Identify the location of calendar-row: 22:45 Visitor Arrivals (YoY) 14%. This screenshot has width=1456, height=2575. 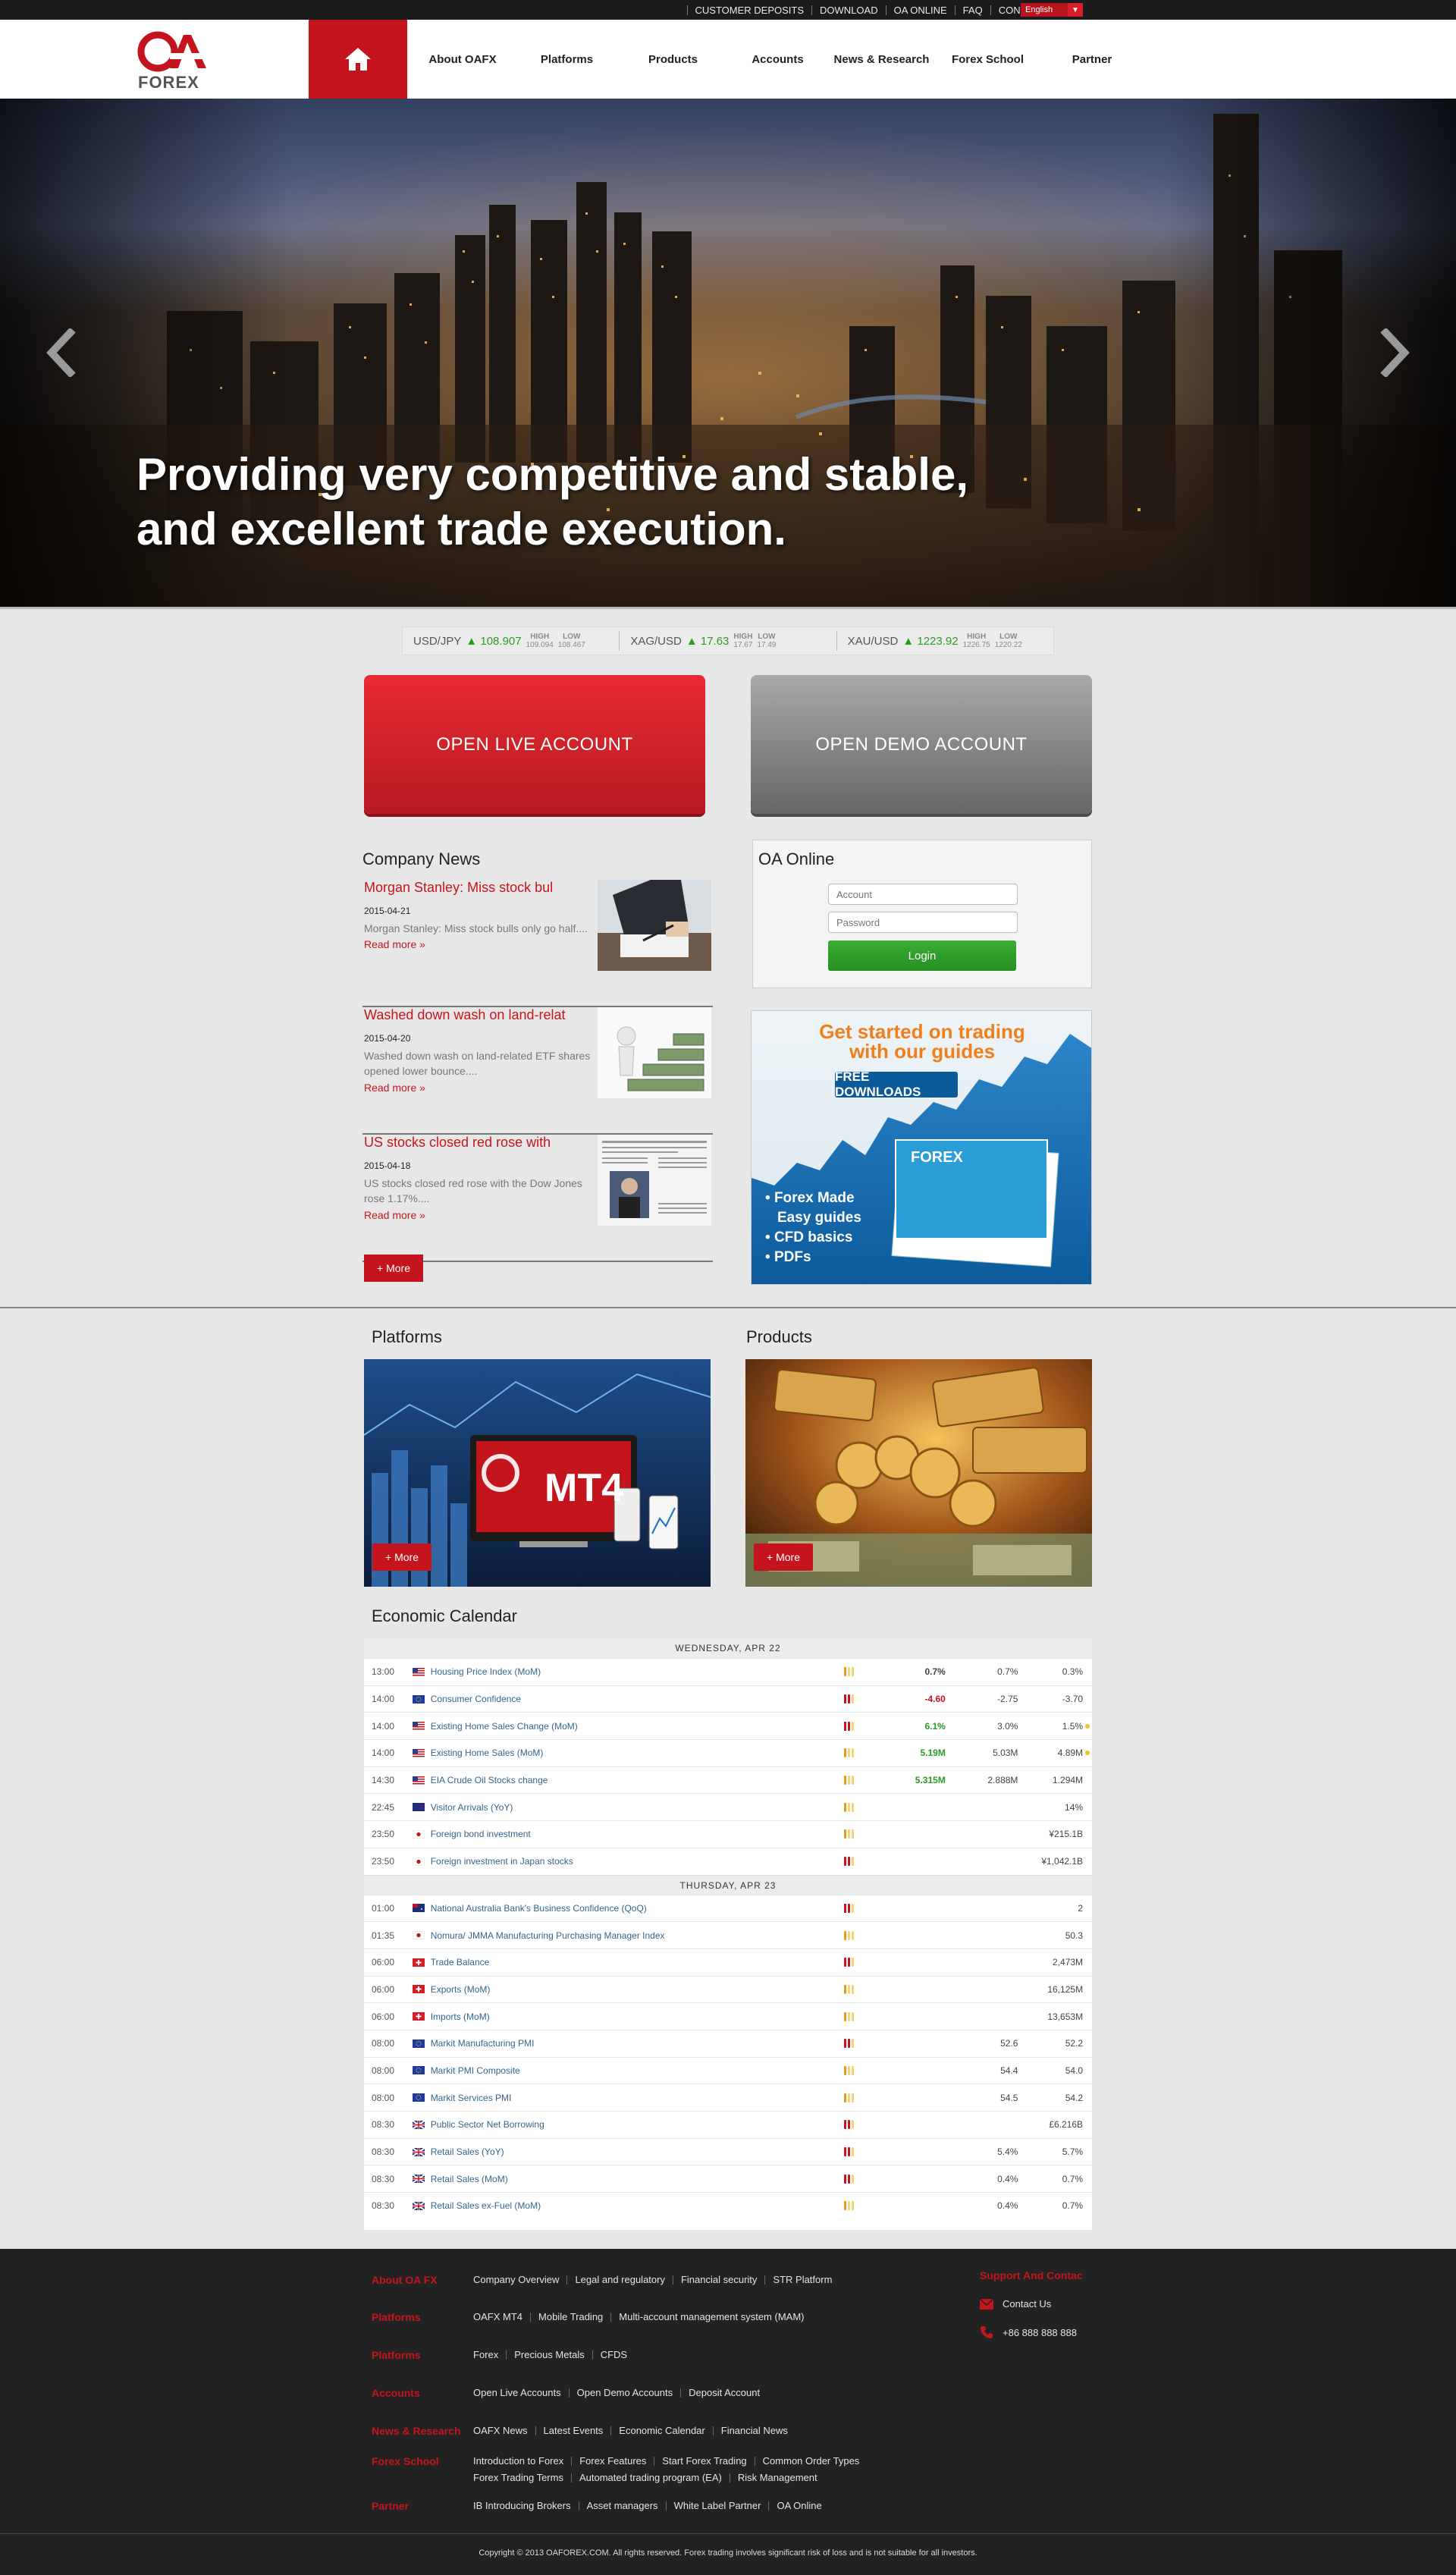
(728, 1806).